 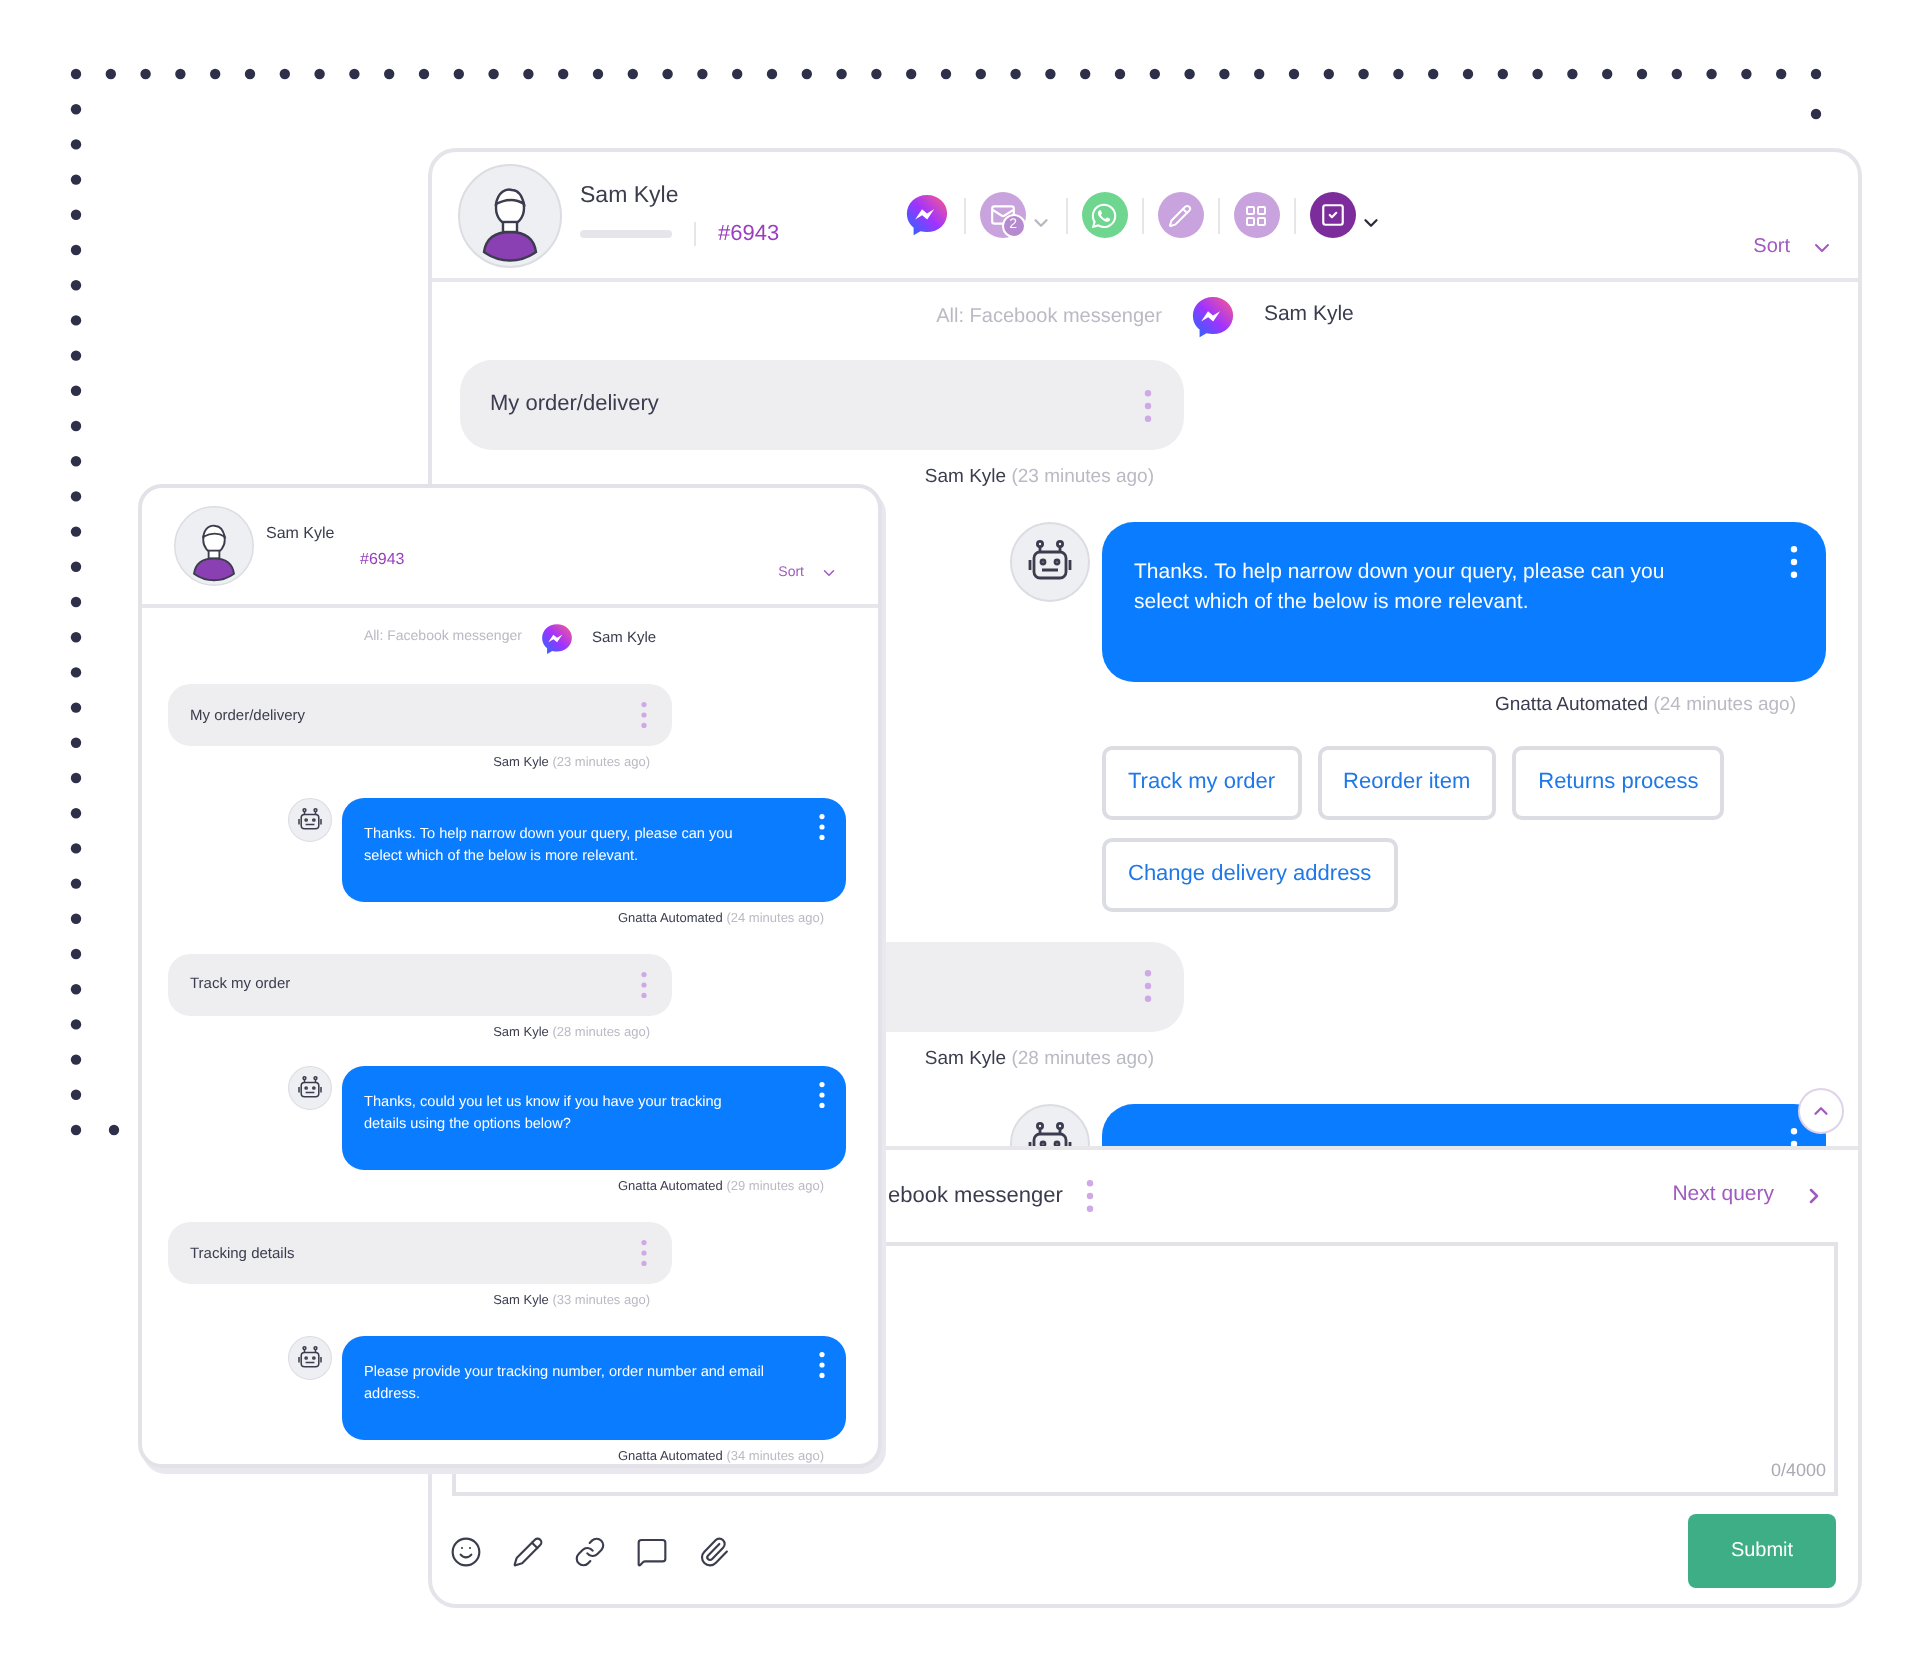 What do you see at coordinates (1250, 874) in the screenshot?
I see `quick-reply-button: Change delivery address` at bounding box center [1250, 874].